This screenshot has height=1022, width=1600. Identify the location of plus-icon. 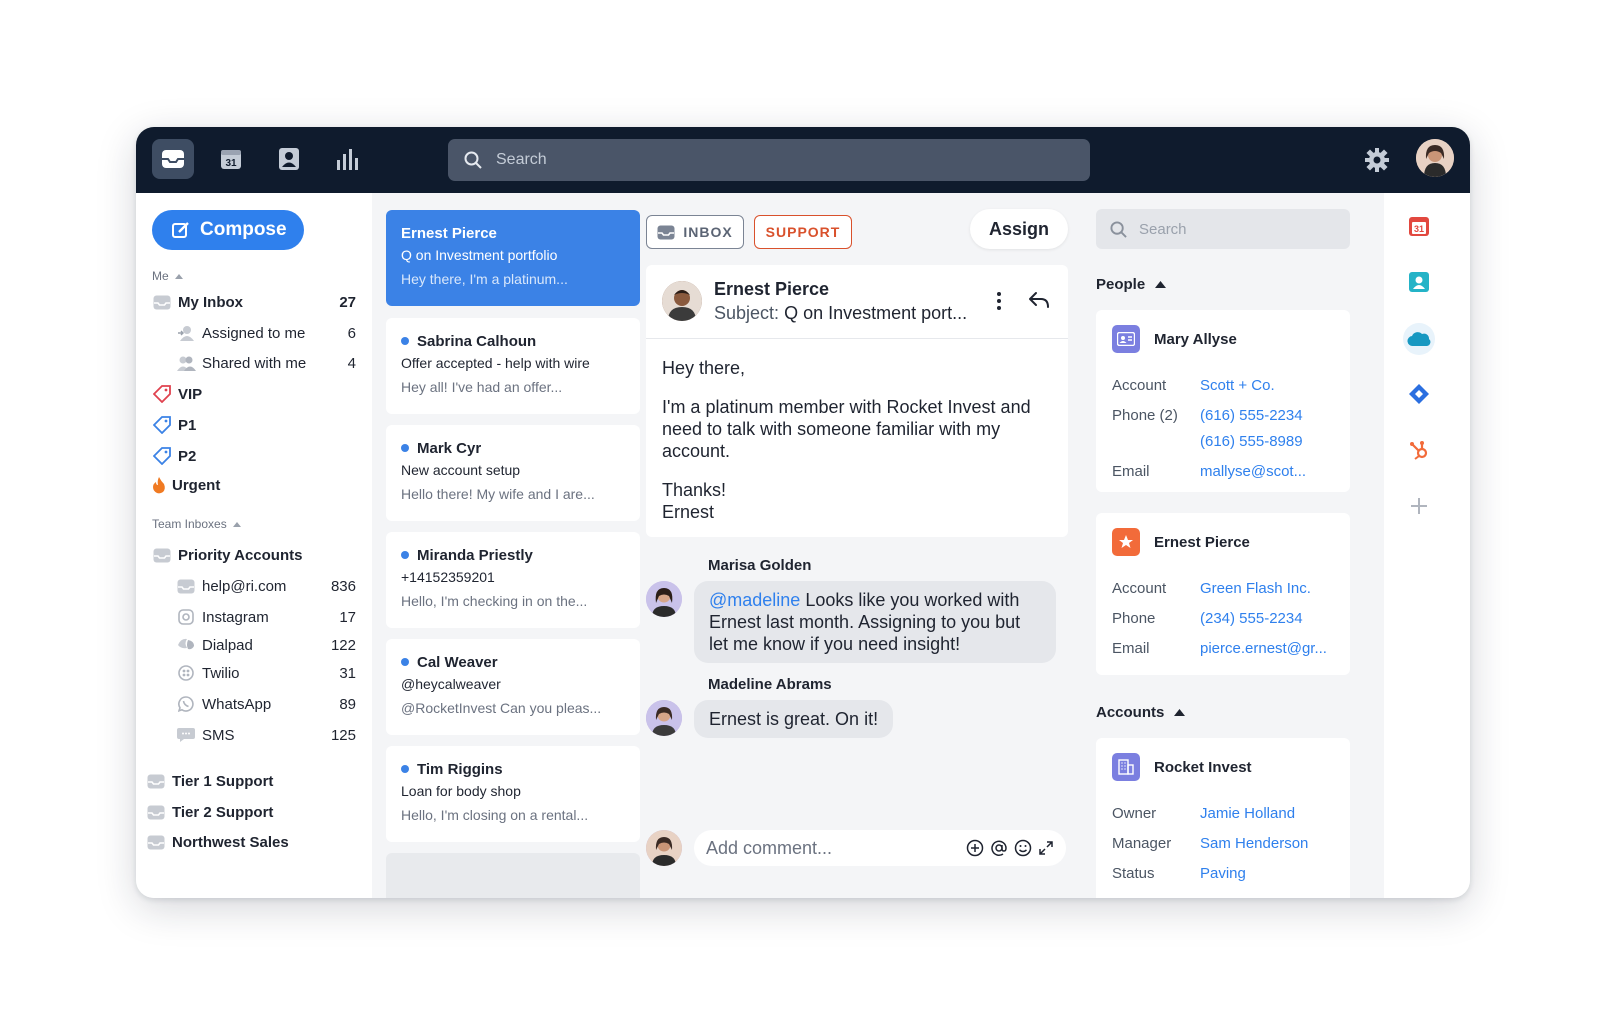
(1419, 506).